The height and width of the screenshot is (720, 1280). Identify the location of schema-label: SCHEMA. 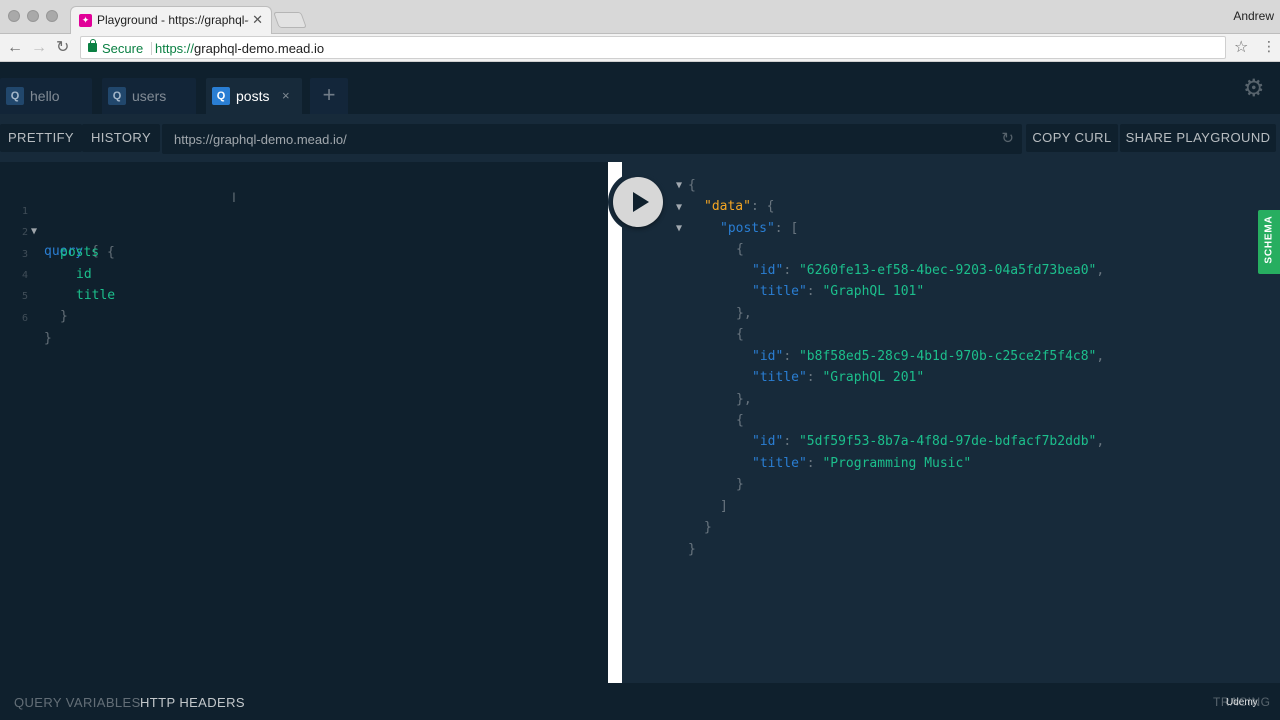
(1269, 239).